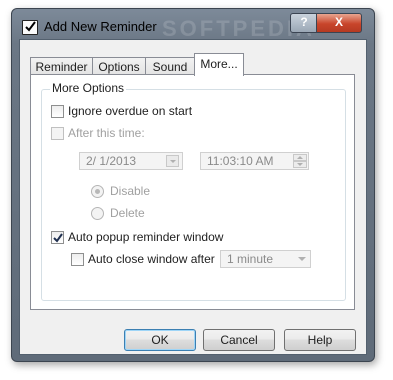 This screenshot has width=393, height=380. I want to click on radio-delete-row: Delete, so click(118, 213).